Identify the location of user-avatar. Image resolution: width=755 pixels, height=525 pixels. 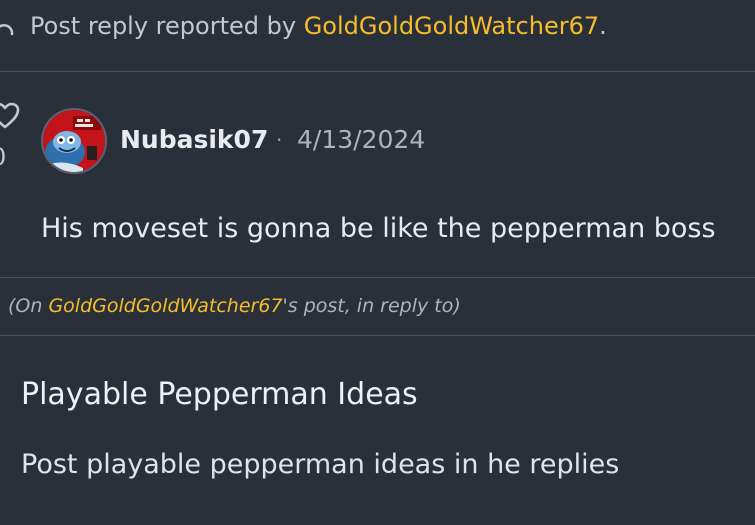
(74, 141).